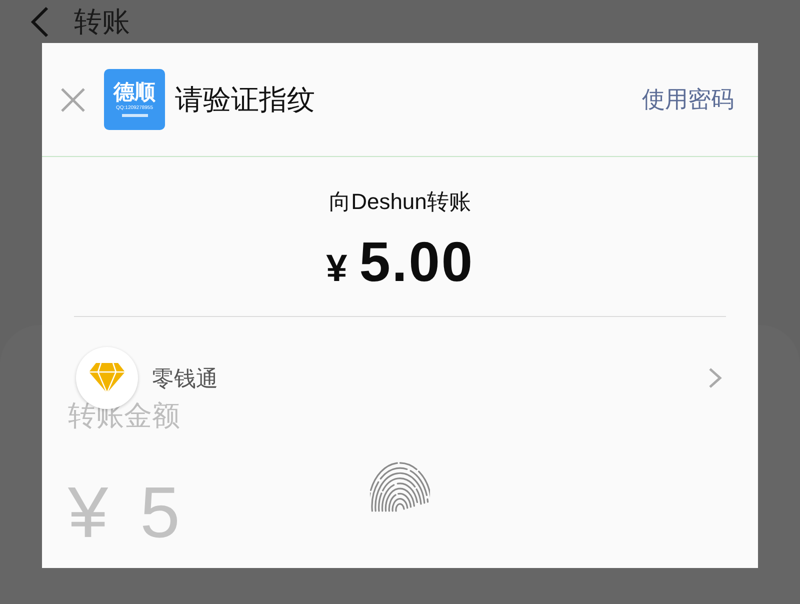 The height and width of the screenshot is (604, 800). Describe the element at coordinates (416, 262) in the screenshot. I see `payment-amount: 5.00` at that location.